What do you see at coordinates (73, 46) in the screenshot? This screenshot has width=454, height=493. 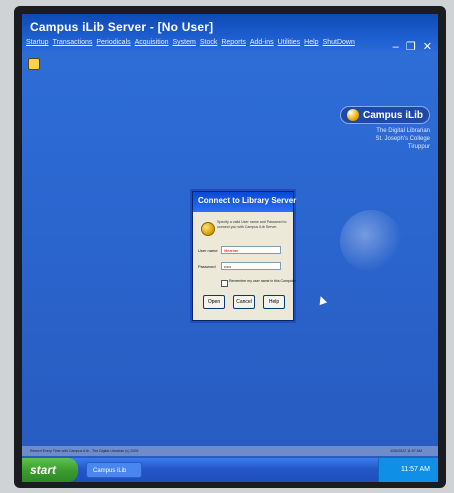 I see `menu-transactions: Transactions` at bounding box center [73, 46].